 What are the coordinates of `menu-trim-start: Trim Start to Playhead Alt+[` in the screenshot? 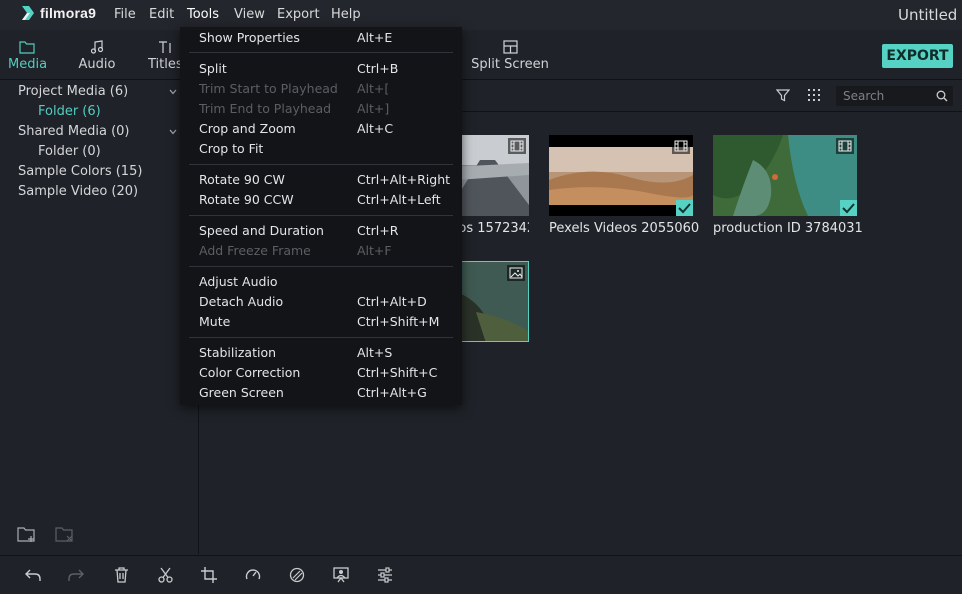 It's located at (294, 89).